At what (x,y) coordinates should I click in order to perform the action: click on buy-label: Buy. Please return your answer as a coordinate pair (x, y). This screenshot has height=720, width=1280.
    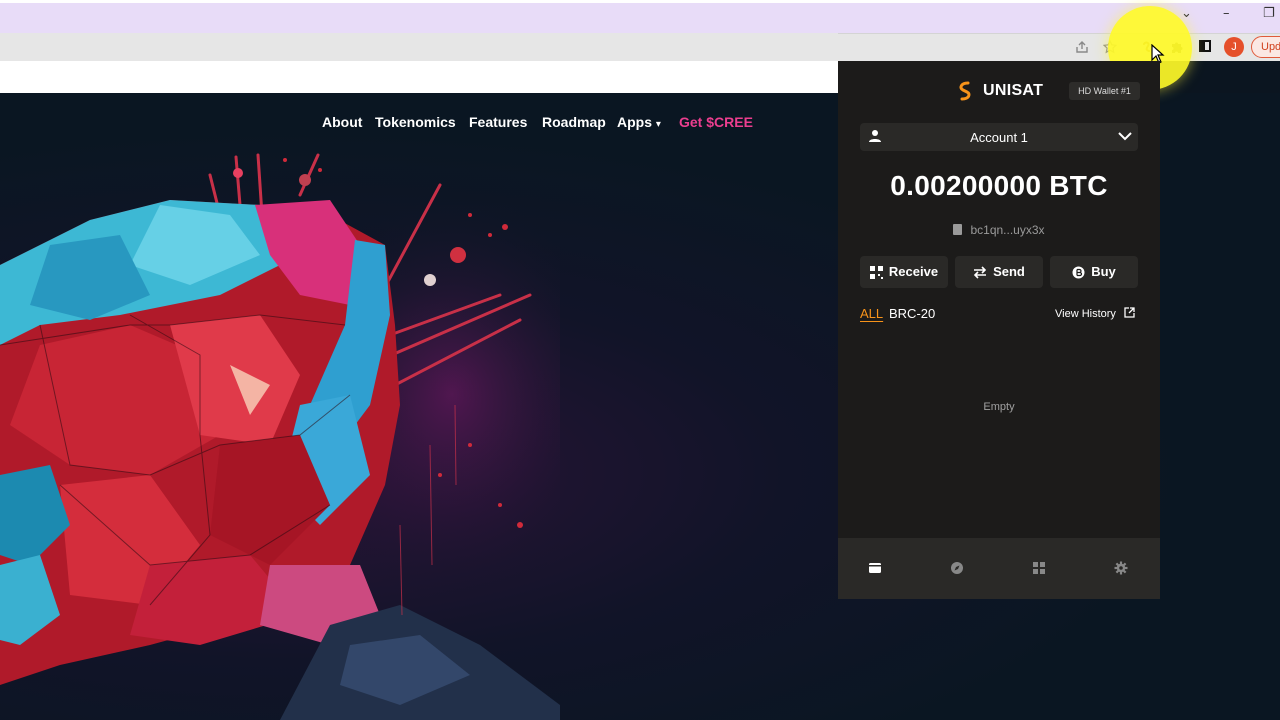
    Looking at the image, I should click on (1103, 271).